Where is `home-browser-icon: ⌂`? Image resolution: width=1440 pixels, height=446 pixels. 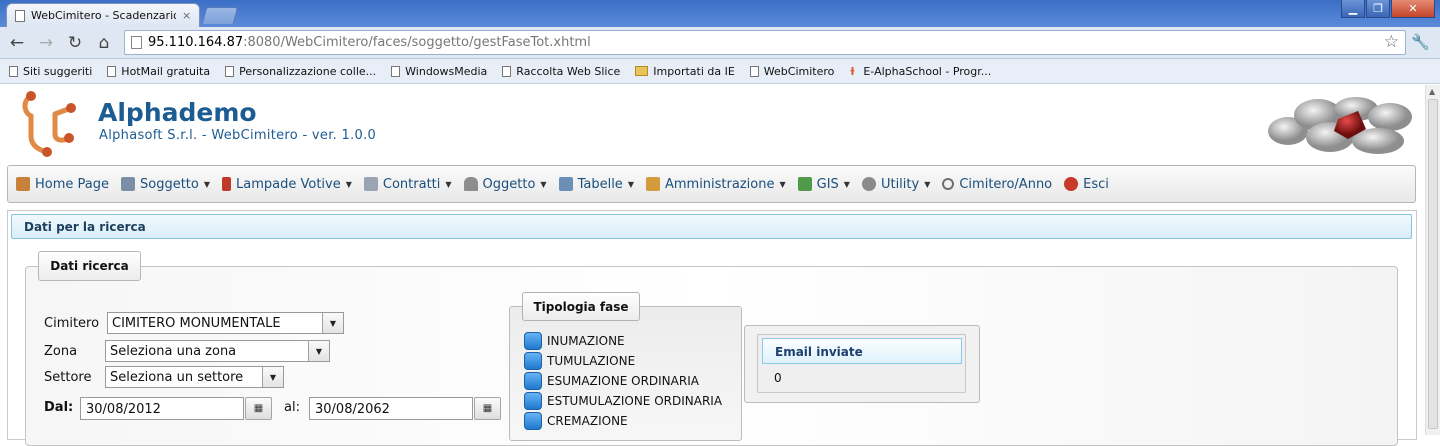 home-browser-icon: ⌂ is located at coordinates (104, 43).